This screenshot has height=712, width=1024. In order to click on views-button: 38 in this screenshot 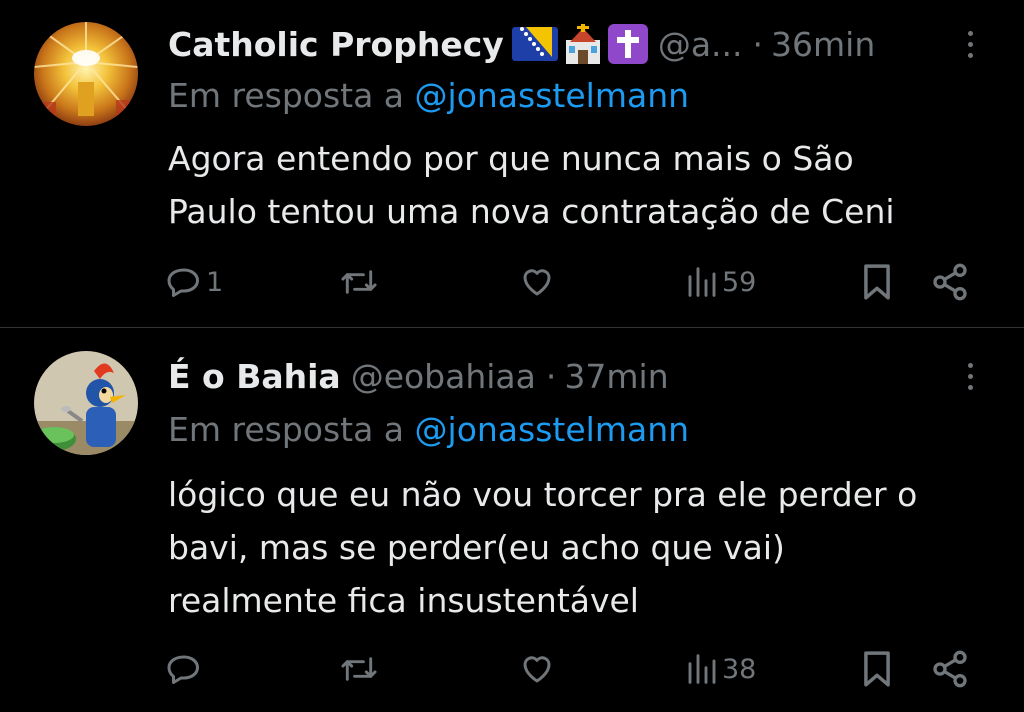, I will do `click(721, 669)`.